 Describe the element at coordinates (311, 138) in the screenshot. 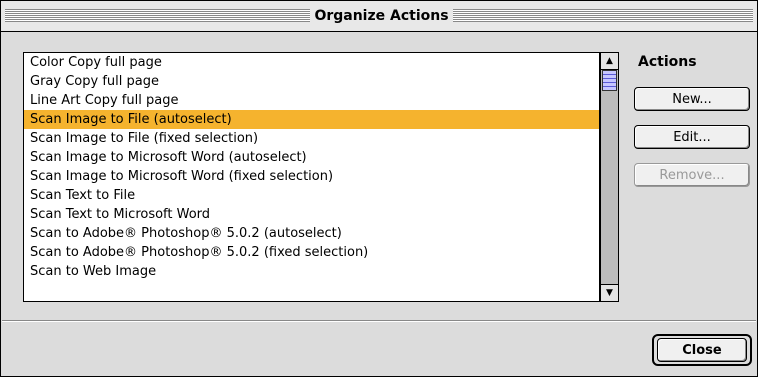

I see `list-item: Scan Image to File (fixed selection)` at that location.